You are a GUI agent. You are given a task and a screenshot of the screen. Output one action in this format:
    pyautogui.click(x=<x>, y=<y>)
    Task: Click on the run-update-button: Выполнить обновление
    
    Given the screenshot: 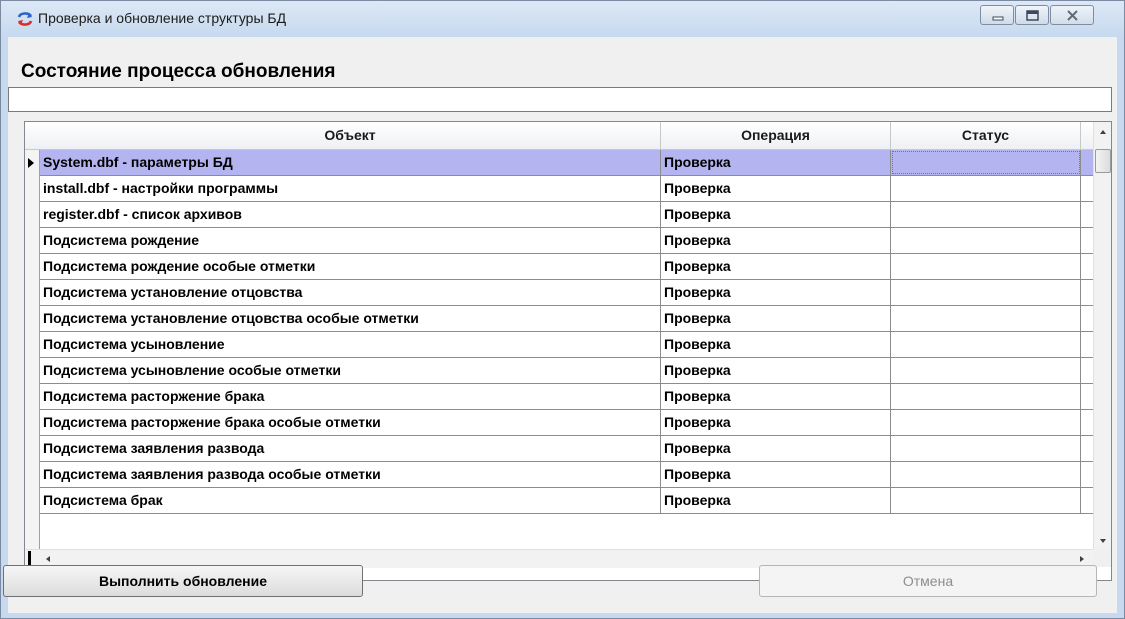 What is the action you would take?
    pyautogui.click(x=183, y=581)
    